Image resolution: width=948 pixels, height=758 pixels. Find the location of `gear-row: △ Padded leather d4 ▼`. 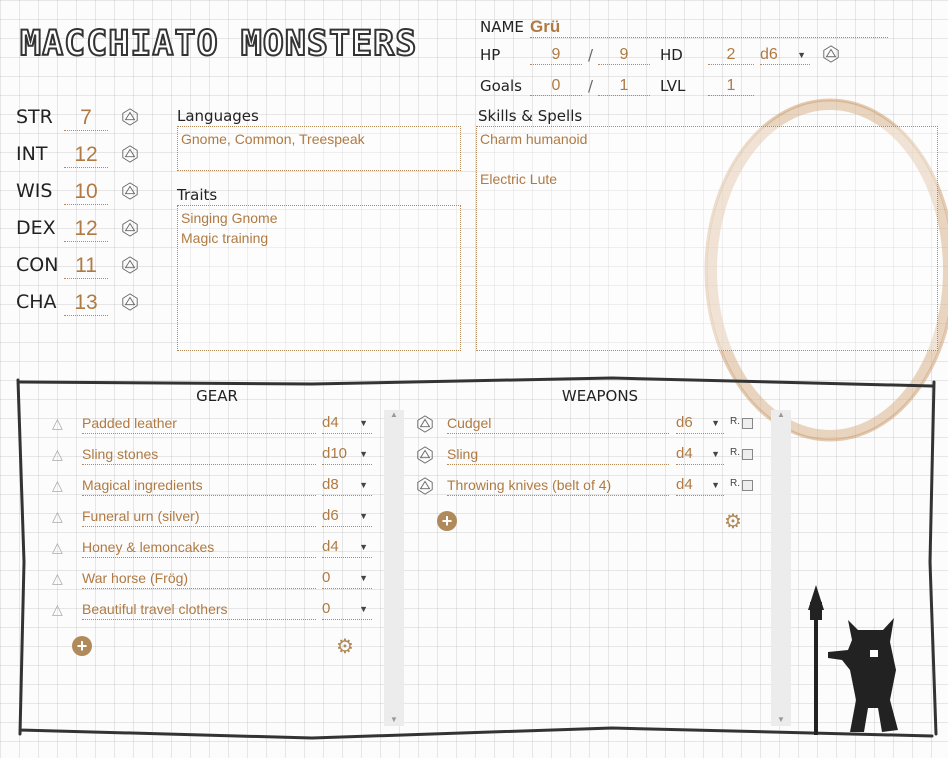

gear-row: △ Padded leather d4 ▼ is located at coordinates (212, 428).